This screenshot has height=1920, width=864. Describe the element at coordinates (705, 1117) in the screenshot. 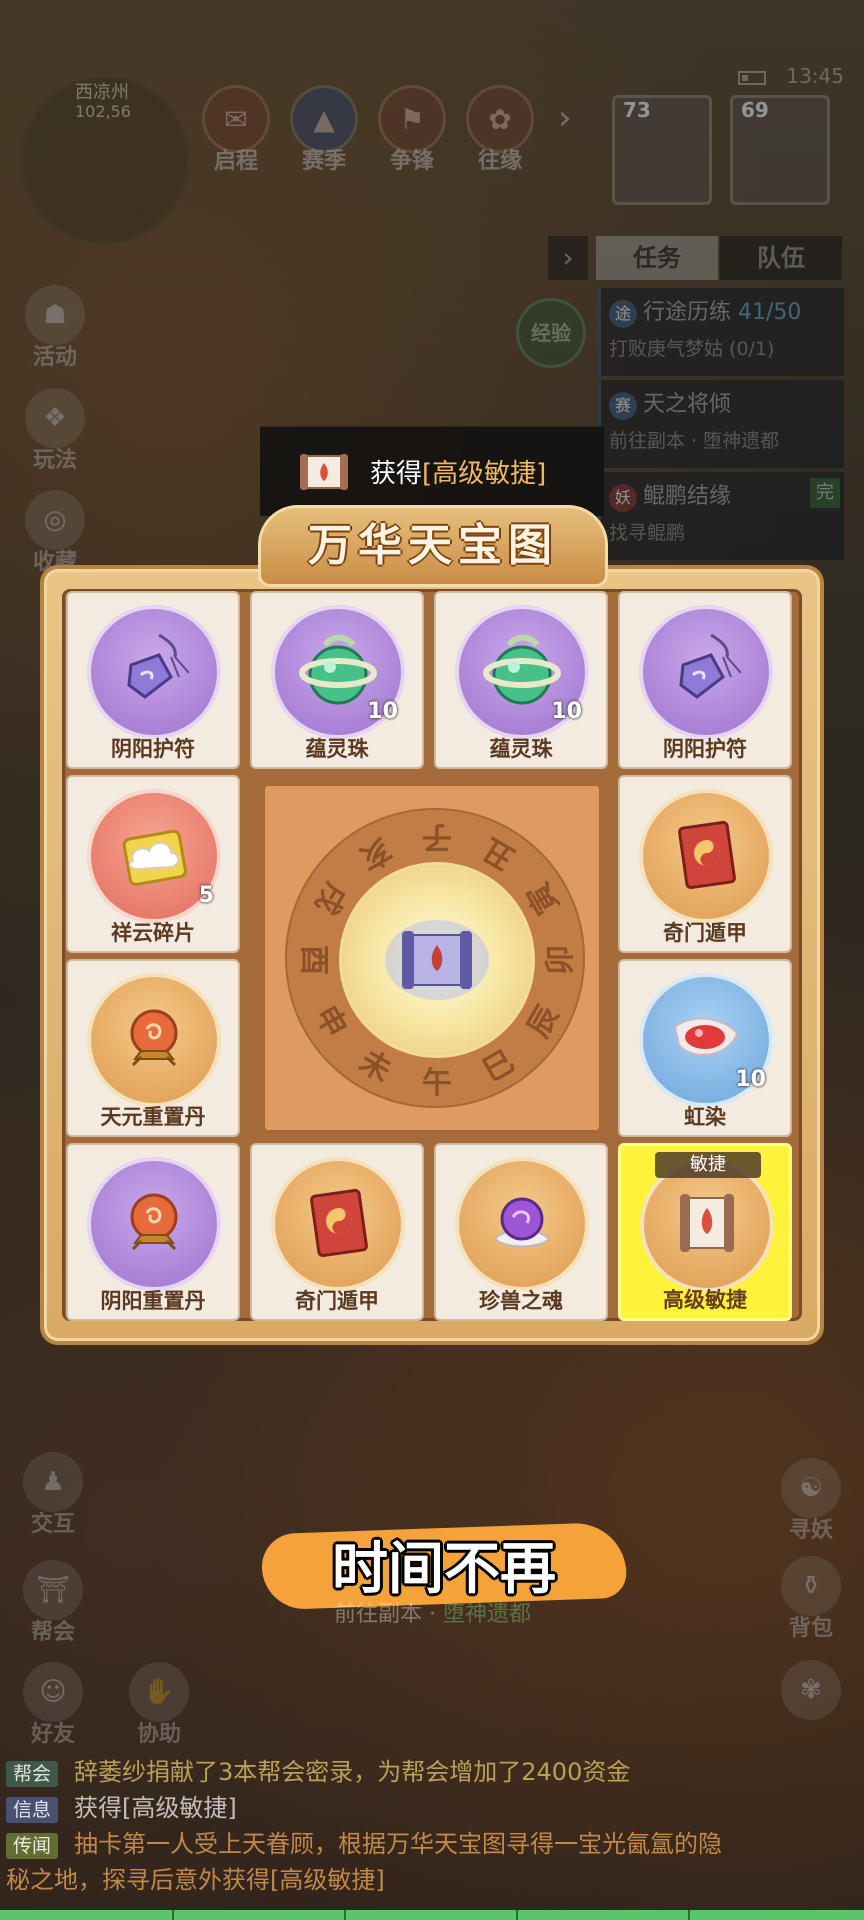

I see `reward-name: 虹染` at that location.